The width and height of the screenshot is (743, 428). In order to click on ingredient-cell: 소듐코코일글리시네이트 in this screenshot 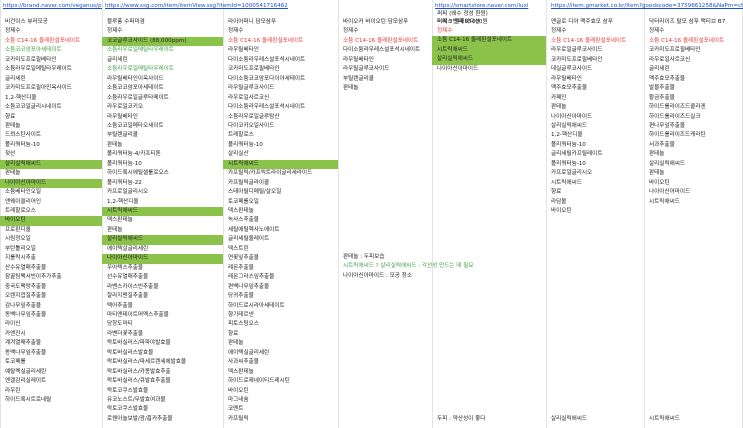, I will do `click(51, 107)`.